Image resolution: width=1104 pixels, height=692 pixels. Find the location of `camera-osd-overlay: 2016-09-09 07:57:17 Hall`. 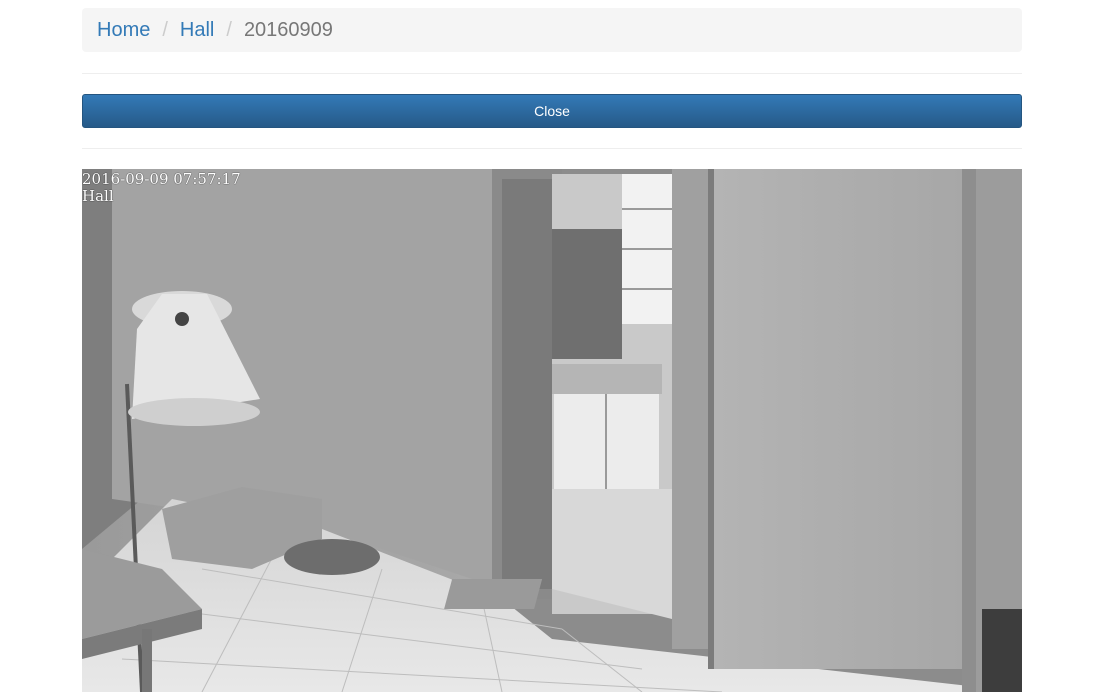

camera-osd-overlay: 2016-09-09 07:57:17 Hall is located at coordinates (161, 188).